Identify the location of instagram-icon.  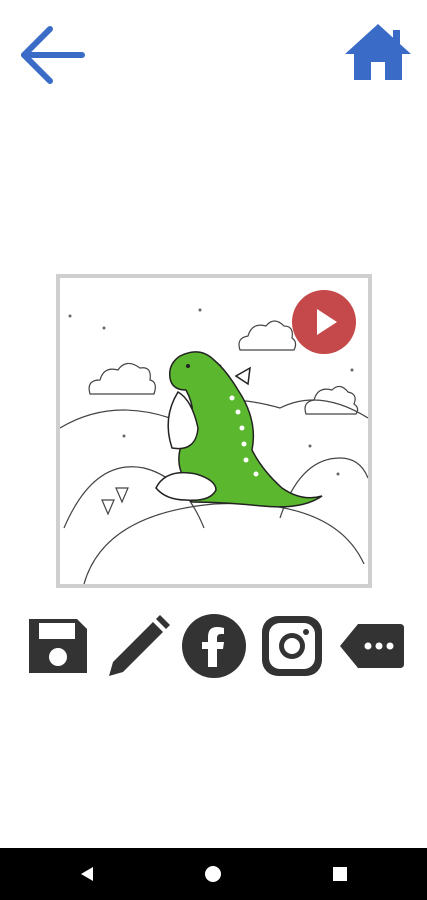
(292, 646).